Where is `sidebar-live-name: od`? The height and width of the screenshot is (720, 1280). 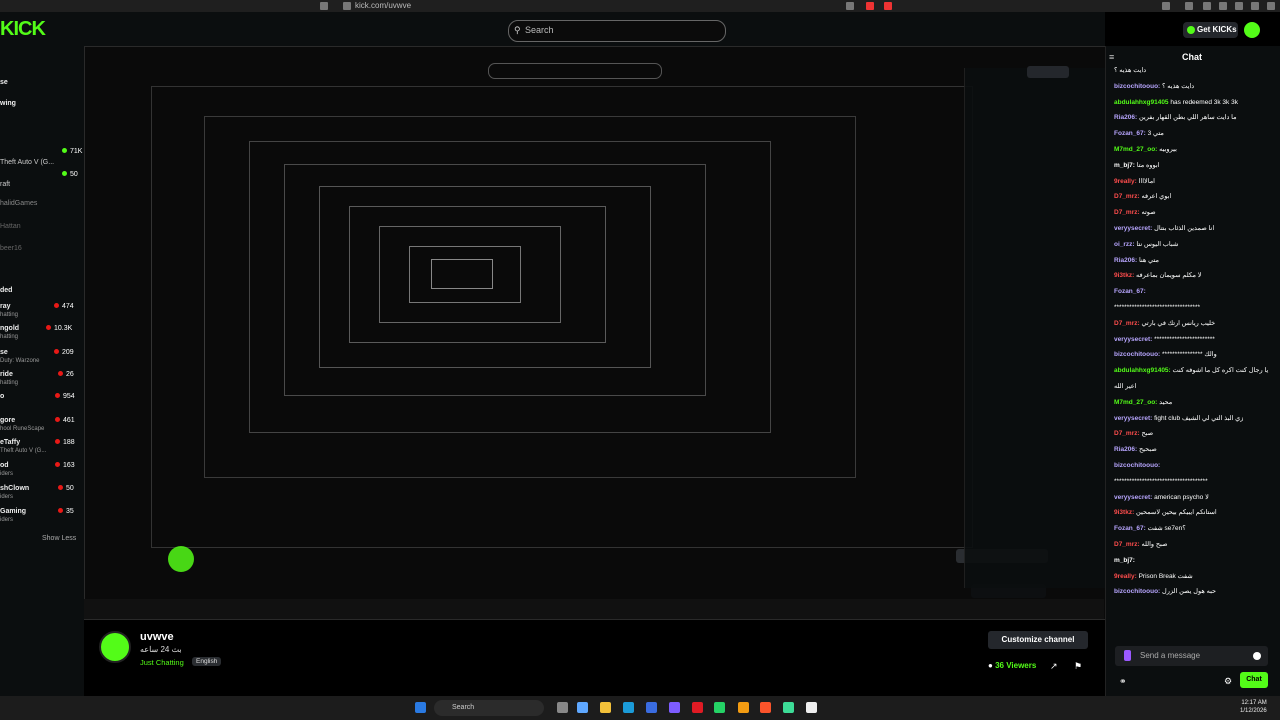 sidebar-live-name: od is located at coordinates (4, 465).